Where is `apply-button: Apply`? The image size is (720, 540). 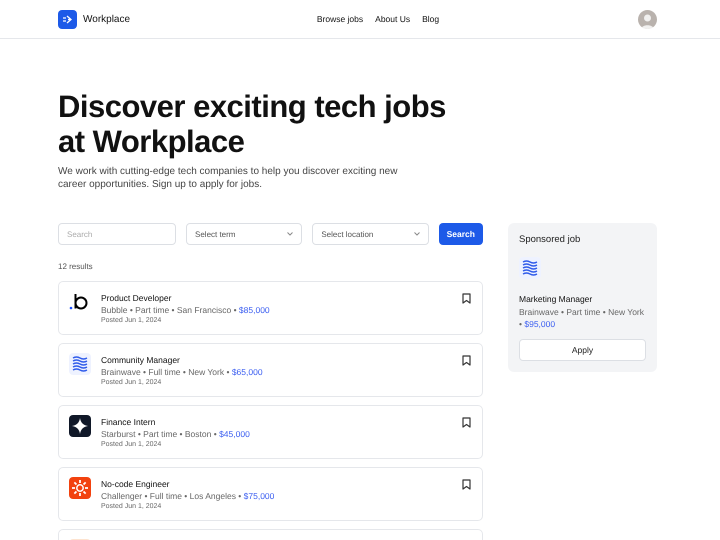 apply-button: Apply is located at coordinates (582, 350).